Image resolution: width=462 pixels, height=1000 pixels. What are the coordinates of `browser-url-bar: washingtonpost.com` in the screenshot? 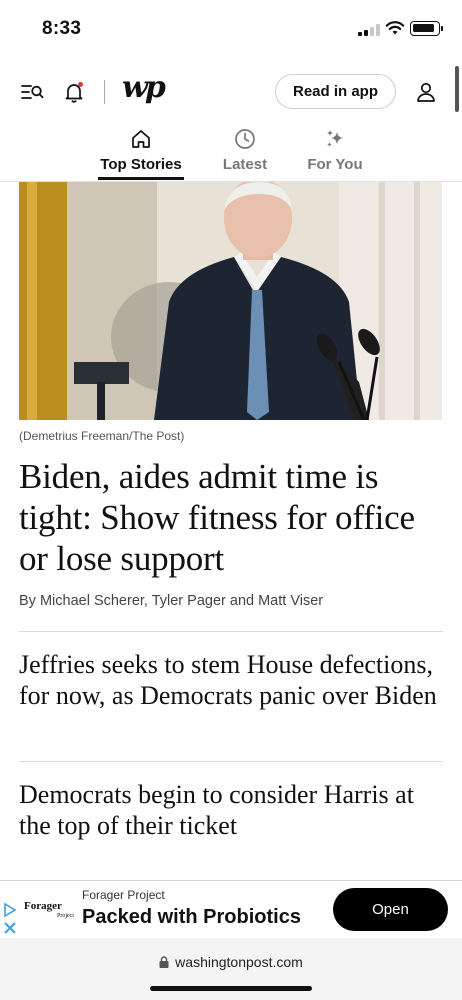 It's located at (231, 969).